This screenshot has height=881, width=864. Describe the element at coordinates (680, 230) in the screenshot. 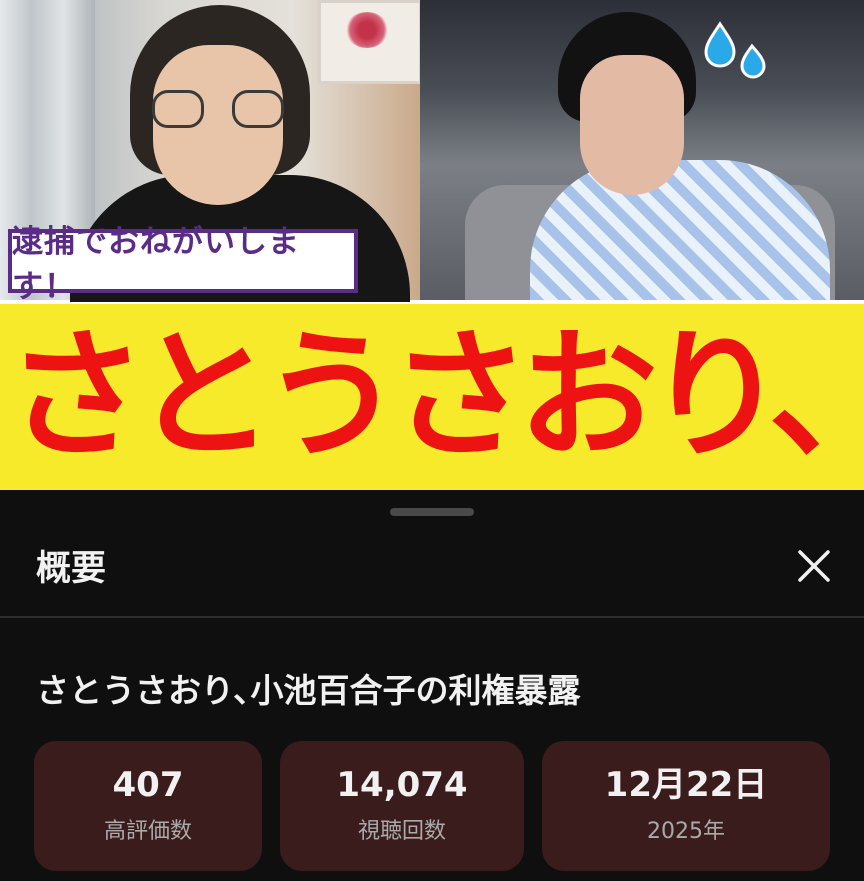

I see `person-jacket` at that location.